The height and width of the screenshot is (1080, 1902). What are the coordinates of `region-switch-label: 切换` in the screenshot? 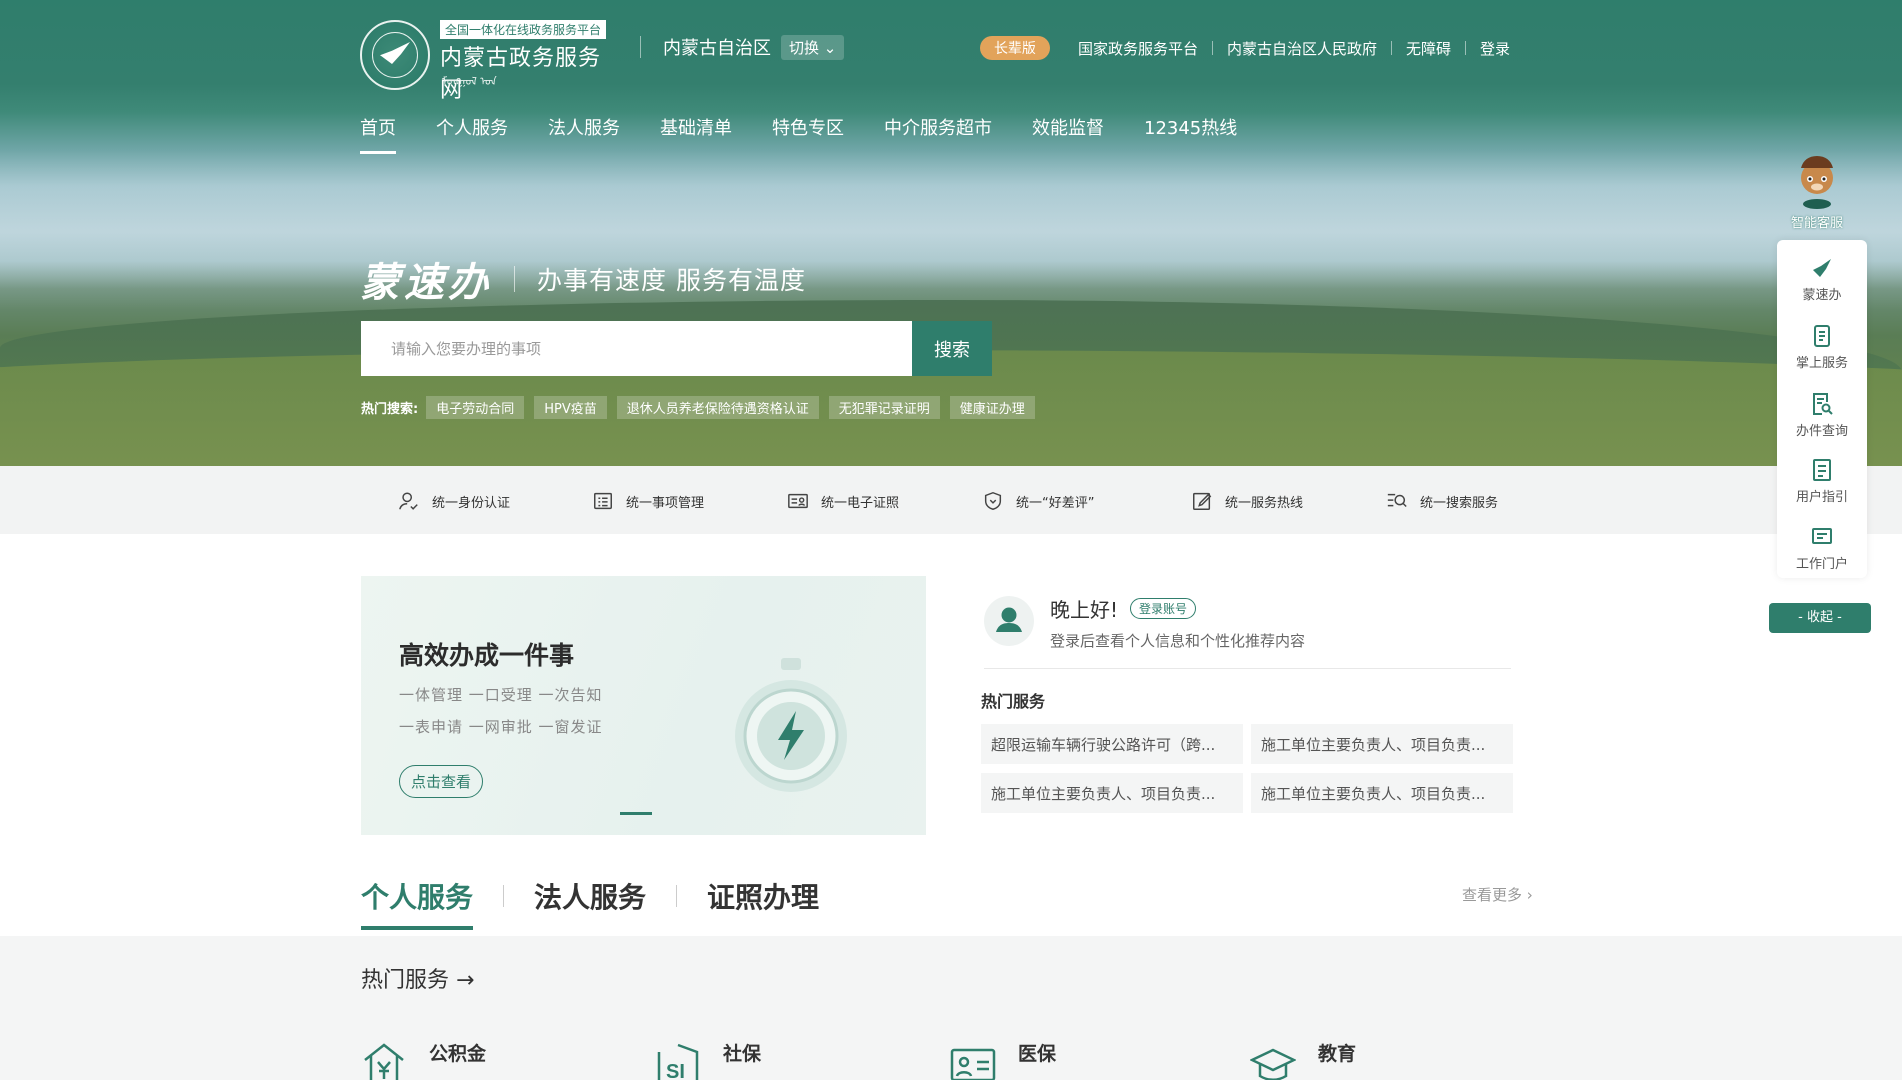 It's located at (804, 47).